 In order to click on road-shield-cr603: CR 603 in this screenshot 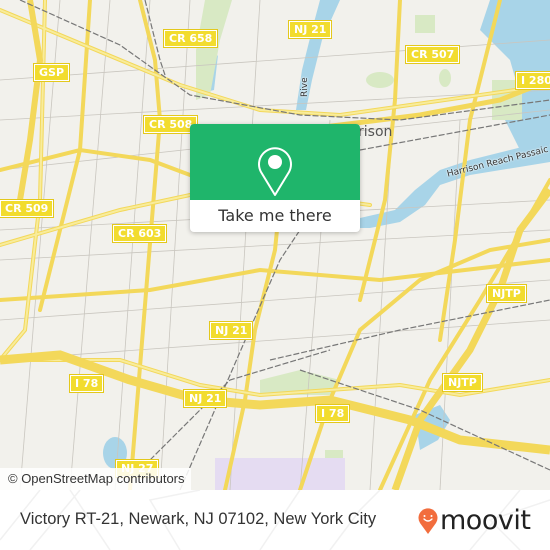, I will do `click(139, 233)`.